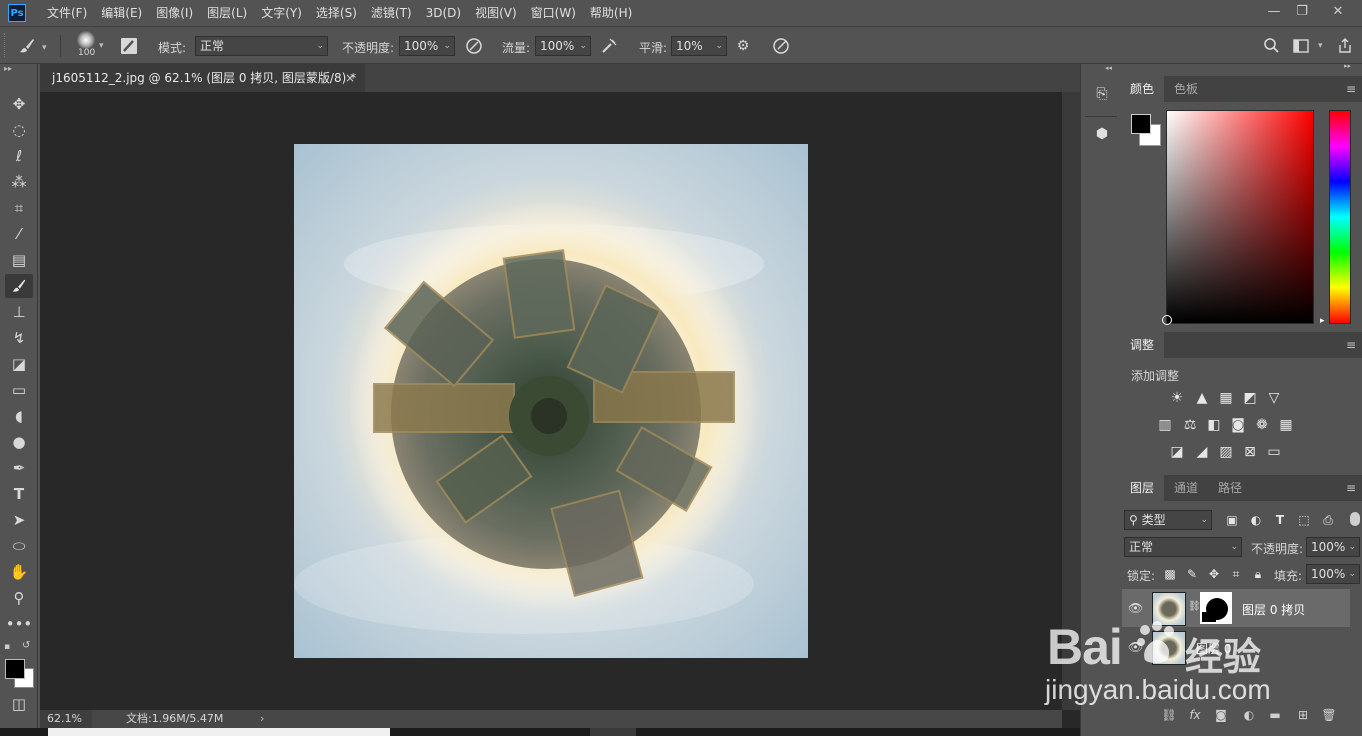 The image size is (1362, 736). Describe the element at coordinates (1221, 715) in the screenshot. I see `add-mask-icon: ◙` at that location.